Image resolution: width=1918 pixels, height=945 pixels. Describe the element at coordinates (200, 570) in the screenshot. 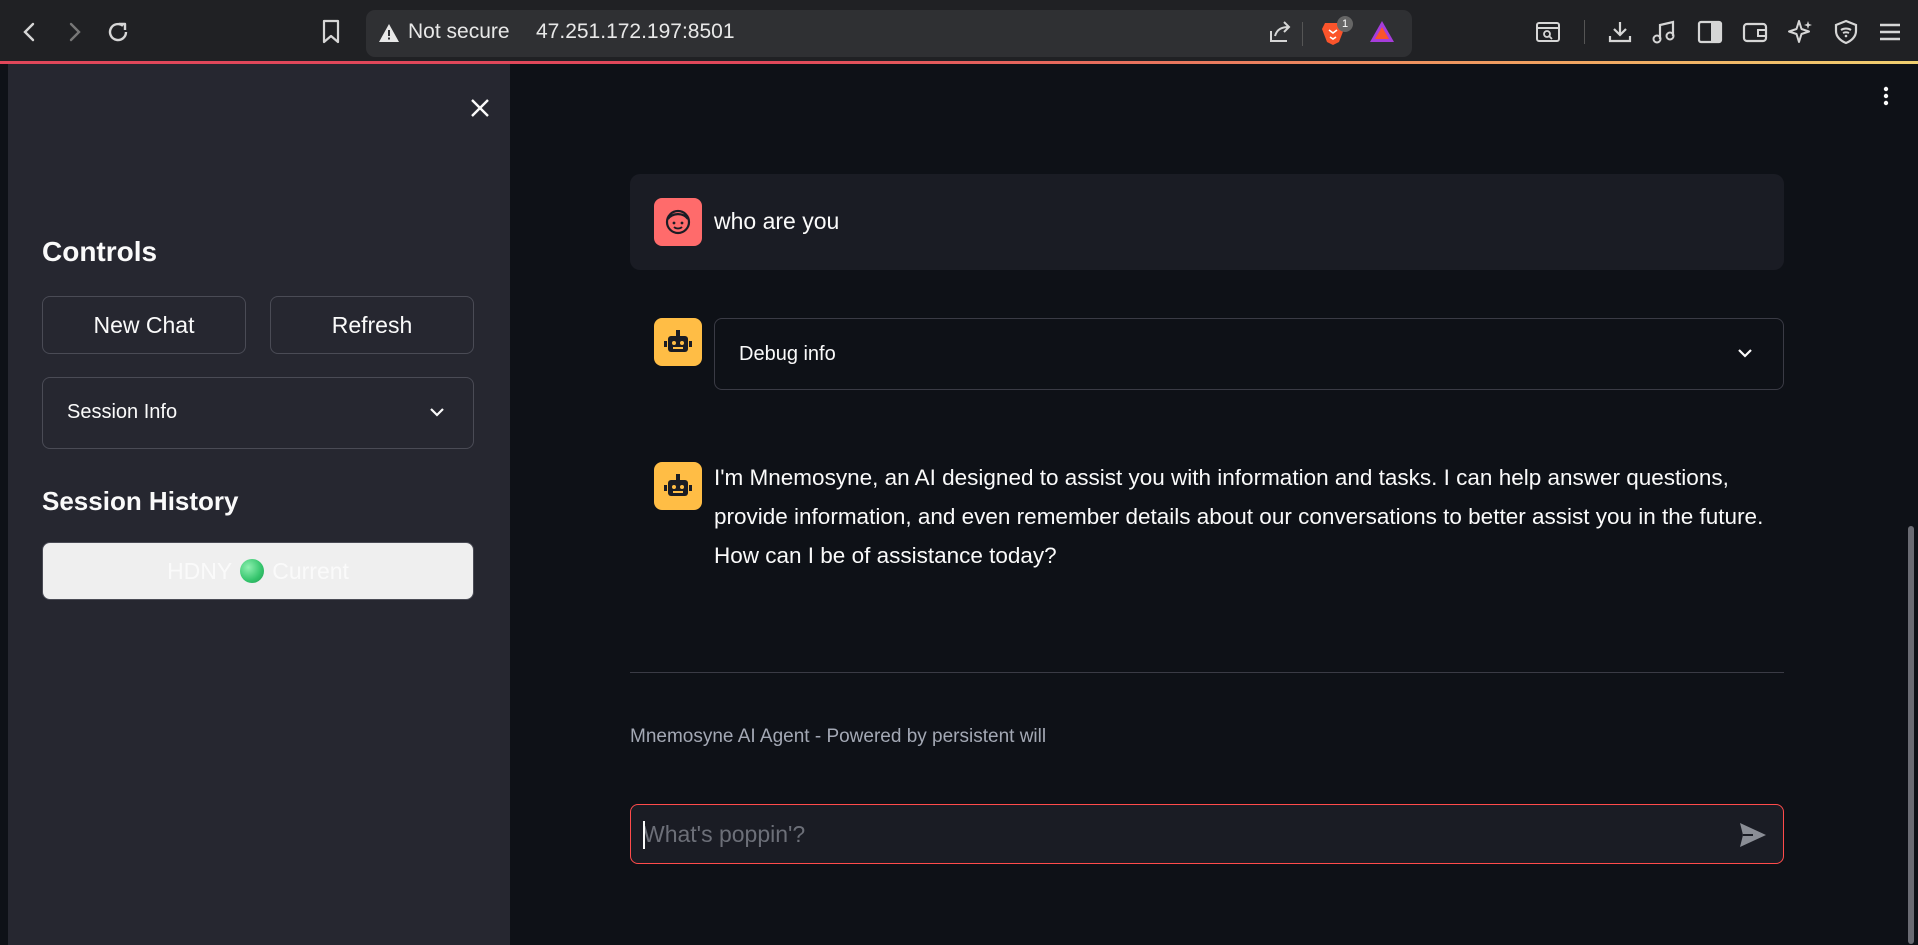

I see `session-name: HDNY` at that location.